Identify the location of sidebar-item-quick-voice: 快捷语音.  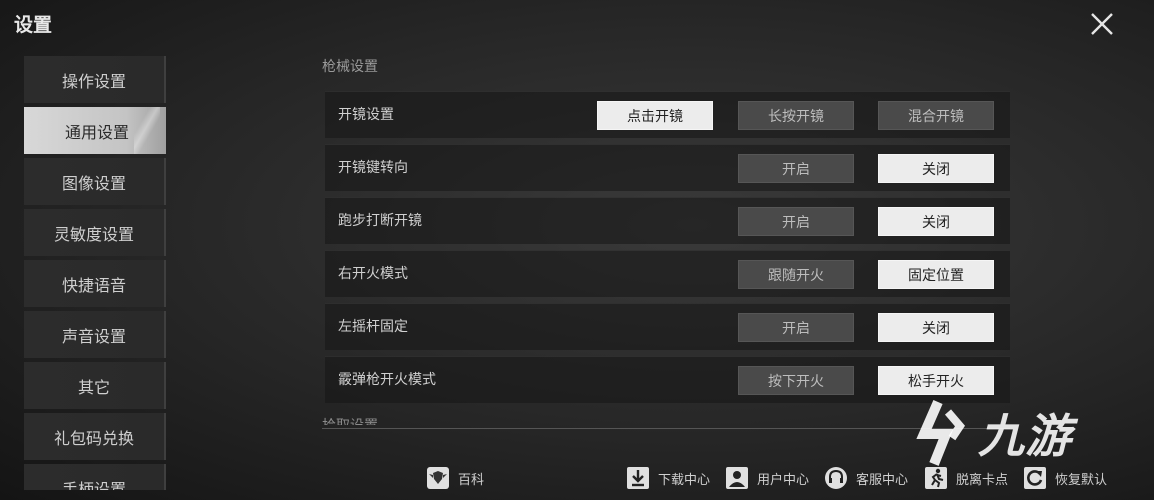
(95, 283).